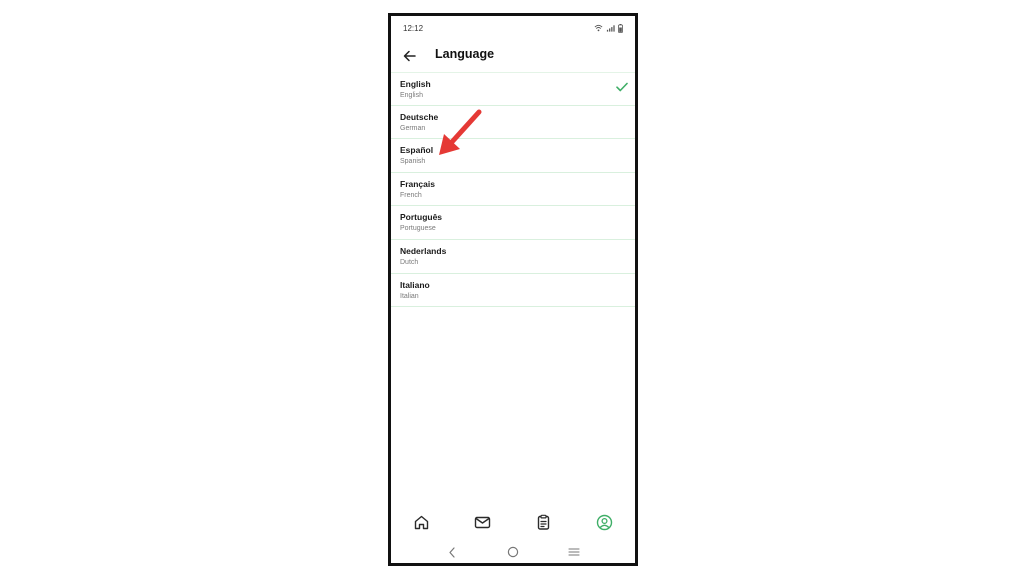 The height and width of the screenshot is (576, 1024). I want to click on language-name: Français, so click(417, 183).